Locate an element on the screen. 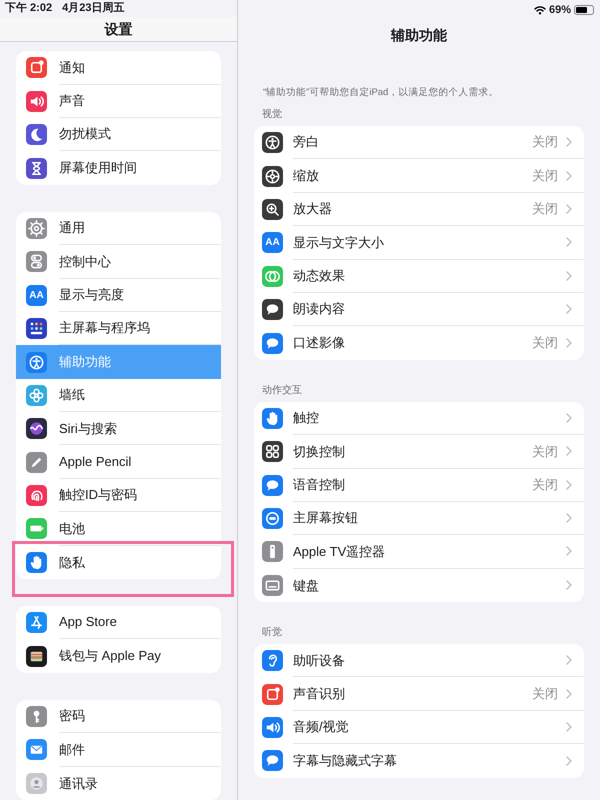 The height and width of the screenshot is (800, 600). sidebar-item: 屏幕使用时间 is located at coordinates (118, 168).